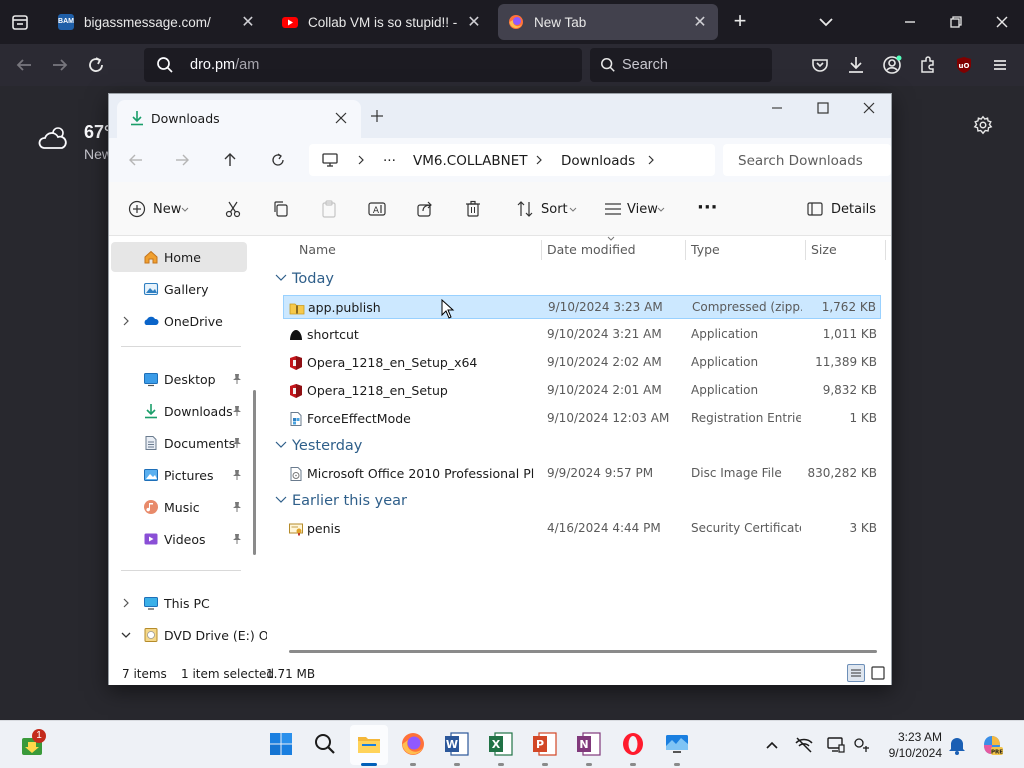 The height and width of the screenshot is (768, 1024). Describe the element at coordinates (179, 475) in the screenshot. I see `sidebar-item-pictures: Pictures` at that location.